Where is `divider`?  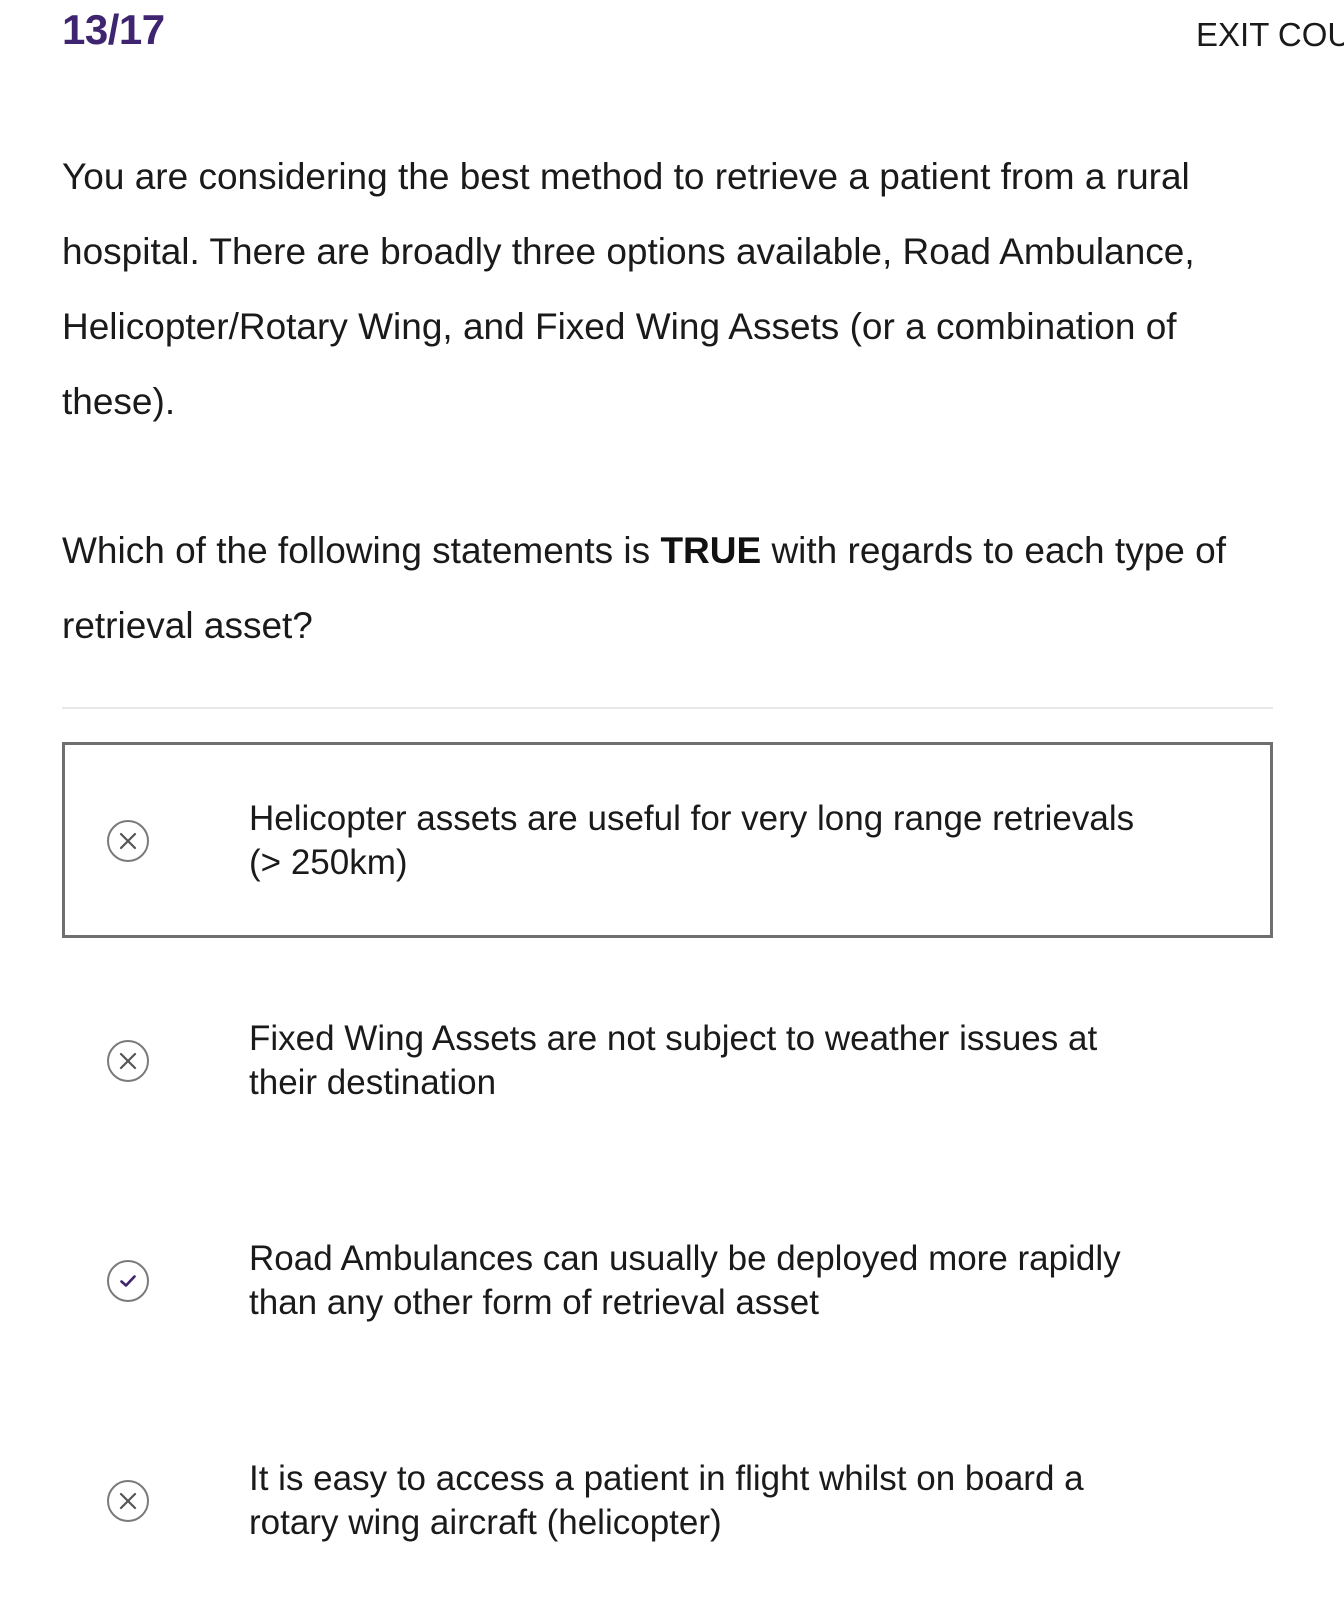 divider is located at coordinates (667, 708).